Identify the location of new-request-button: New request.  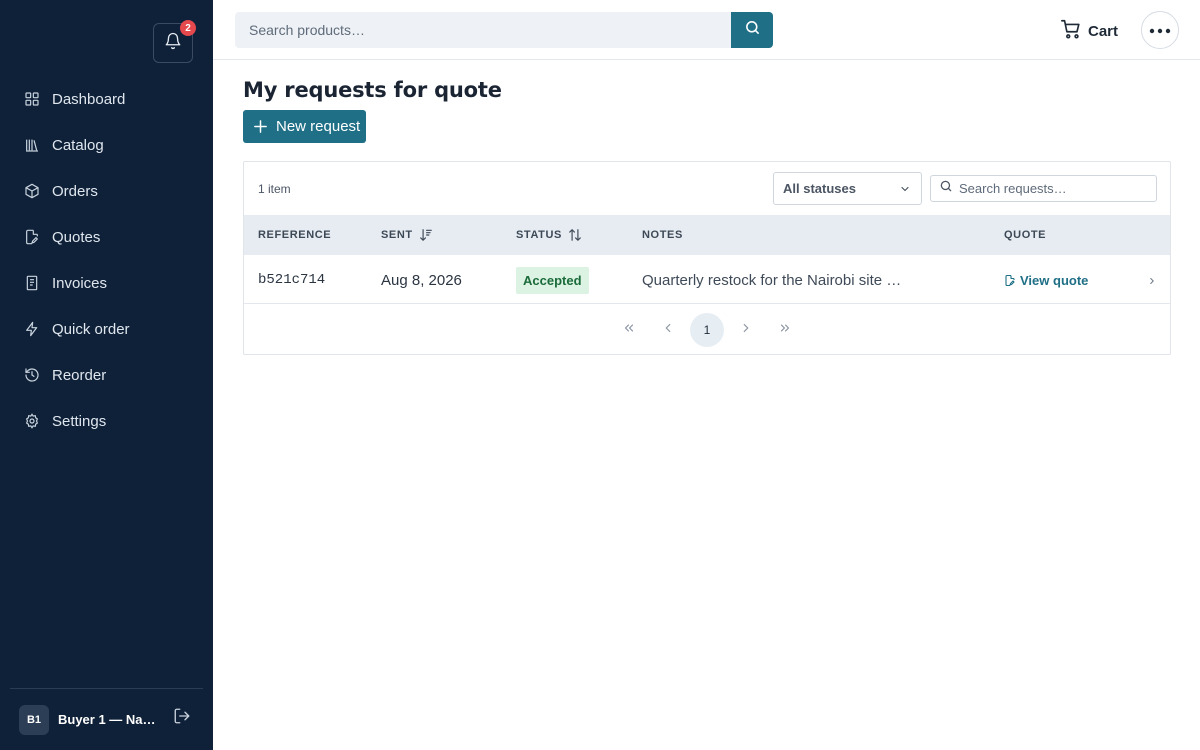
(304, 126).